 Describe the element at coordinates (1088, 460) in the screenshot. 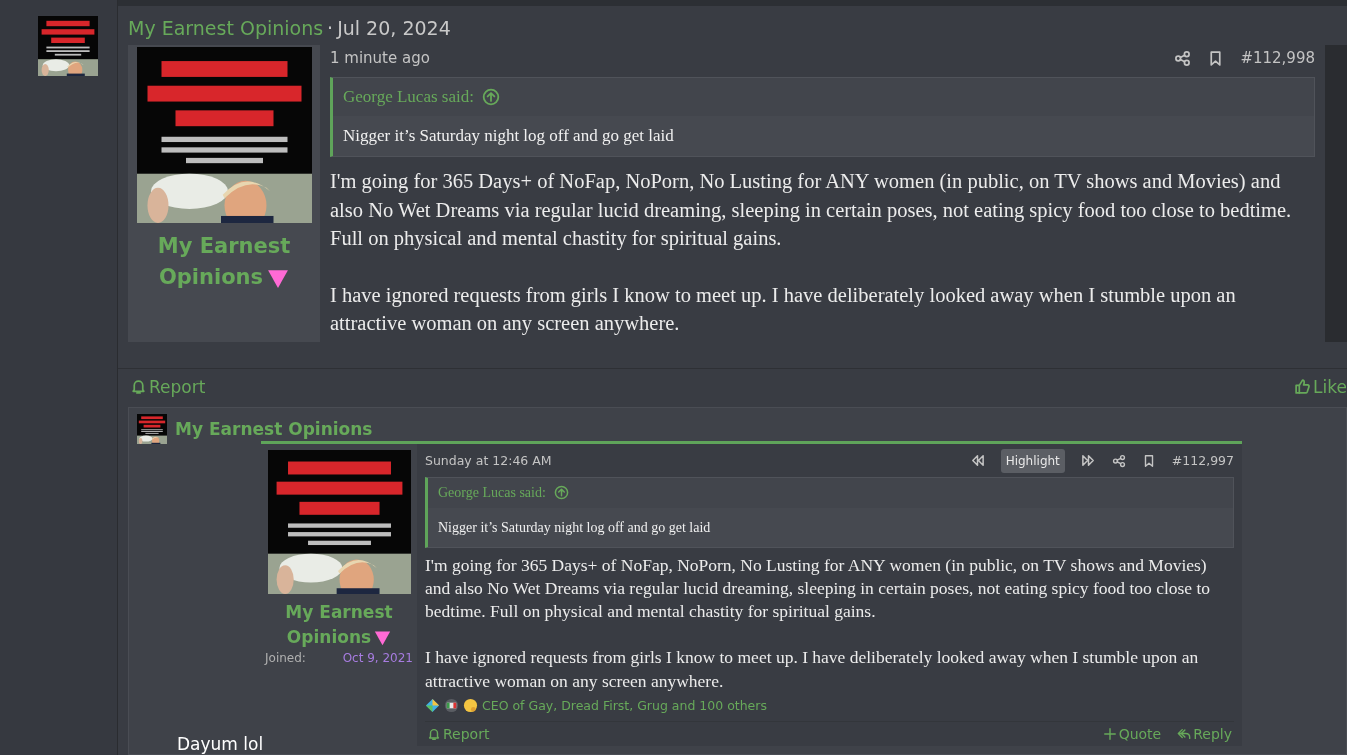

I see `fast-forward-icon` at that location.